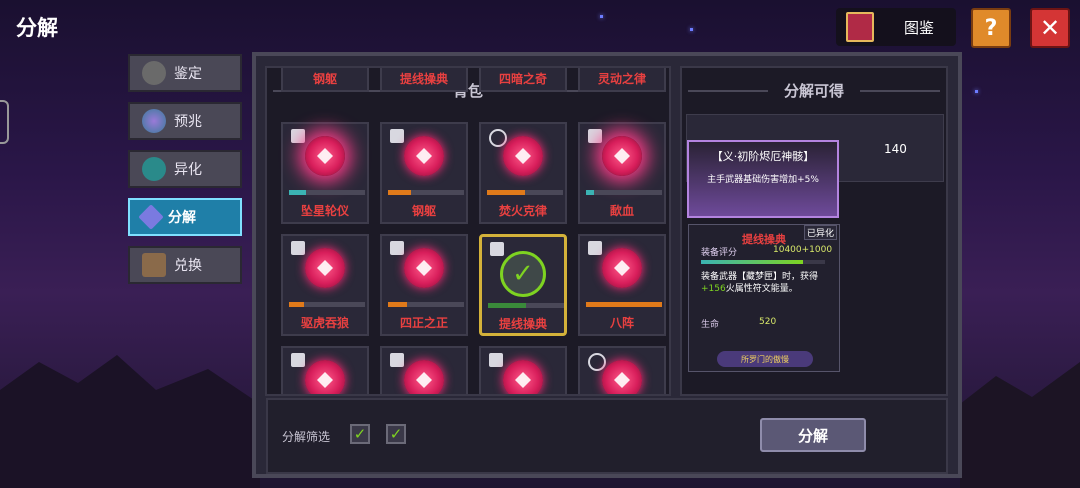  I want to click on bag-item-cell: ✓ 提线操典, so click(523, 285).